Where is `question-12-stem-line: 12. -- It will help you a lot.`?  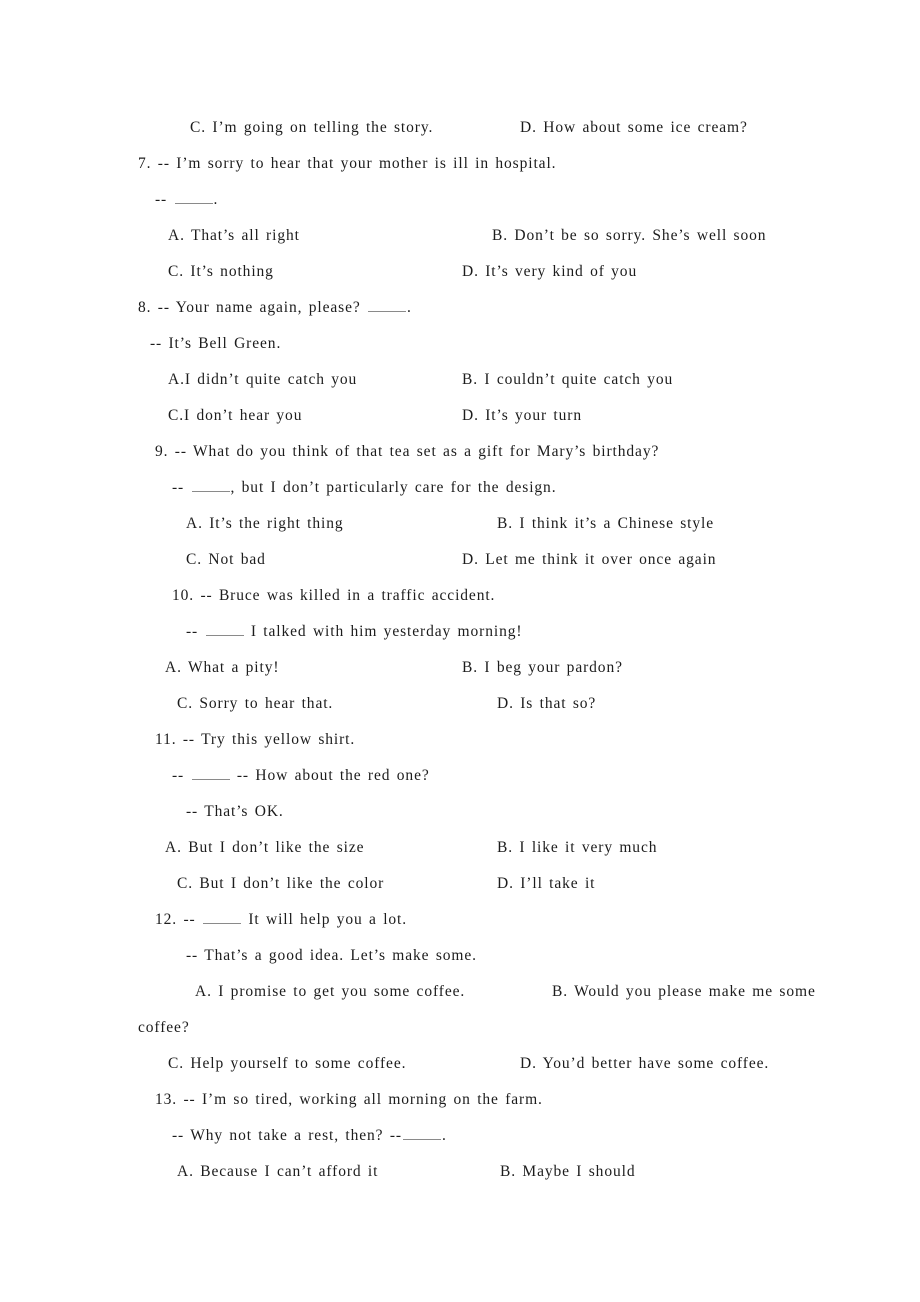 question-12-stem-line: 12. -- It will help you a lot. is located at coordinates (460, 920).